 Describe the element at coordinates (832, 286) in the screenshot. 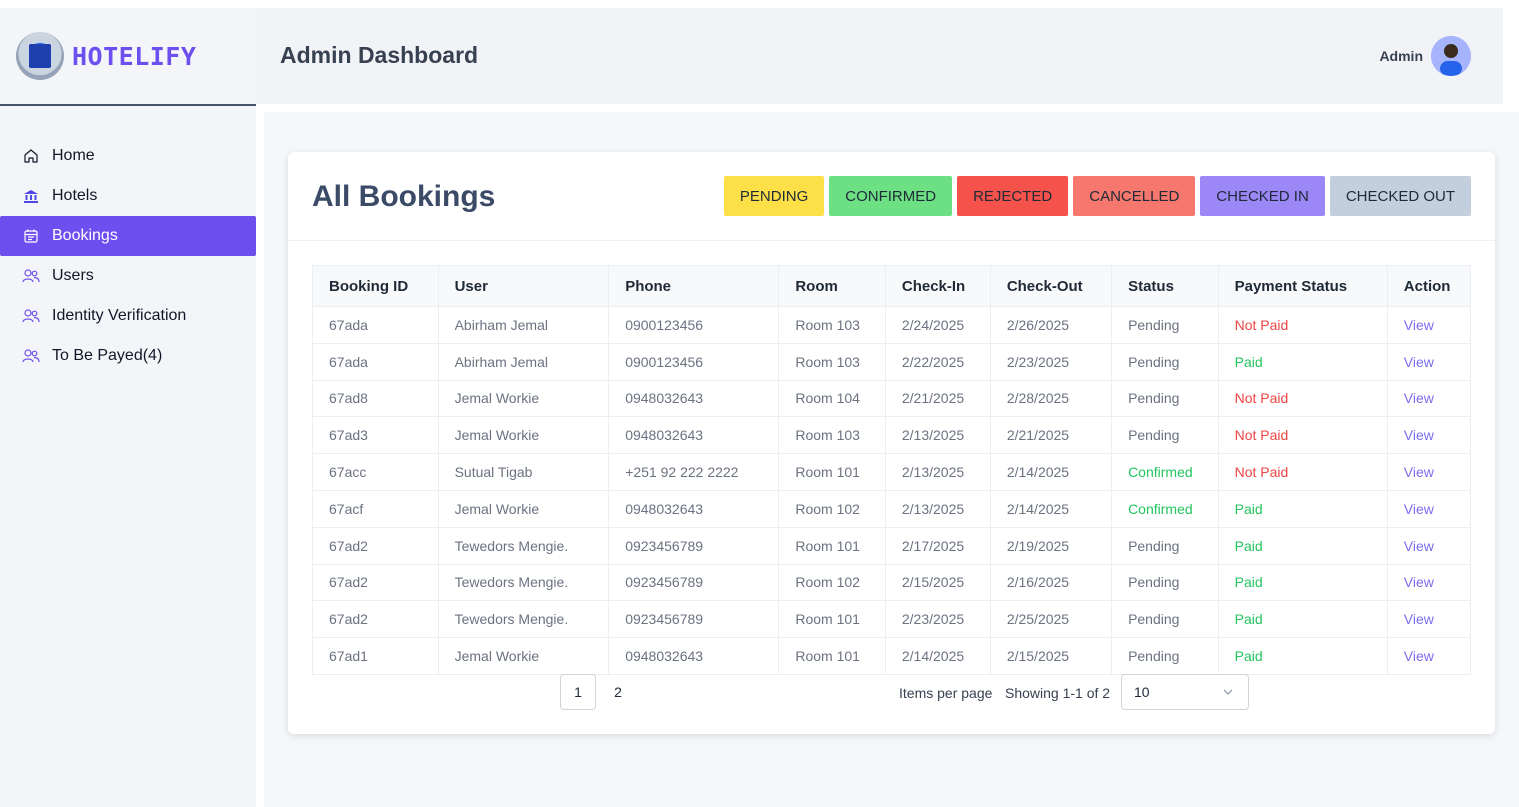

I see `column-header: Room` at that location.